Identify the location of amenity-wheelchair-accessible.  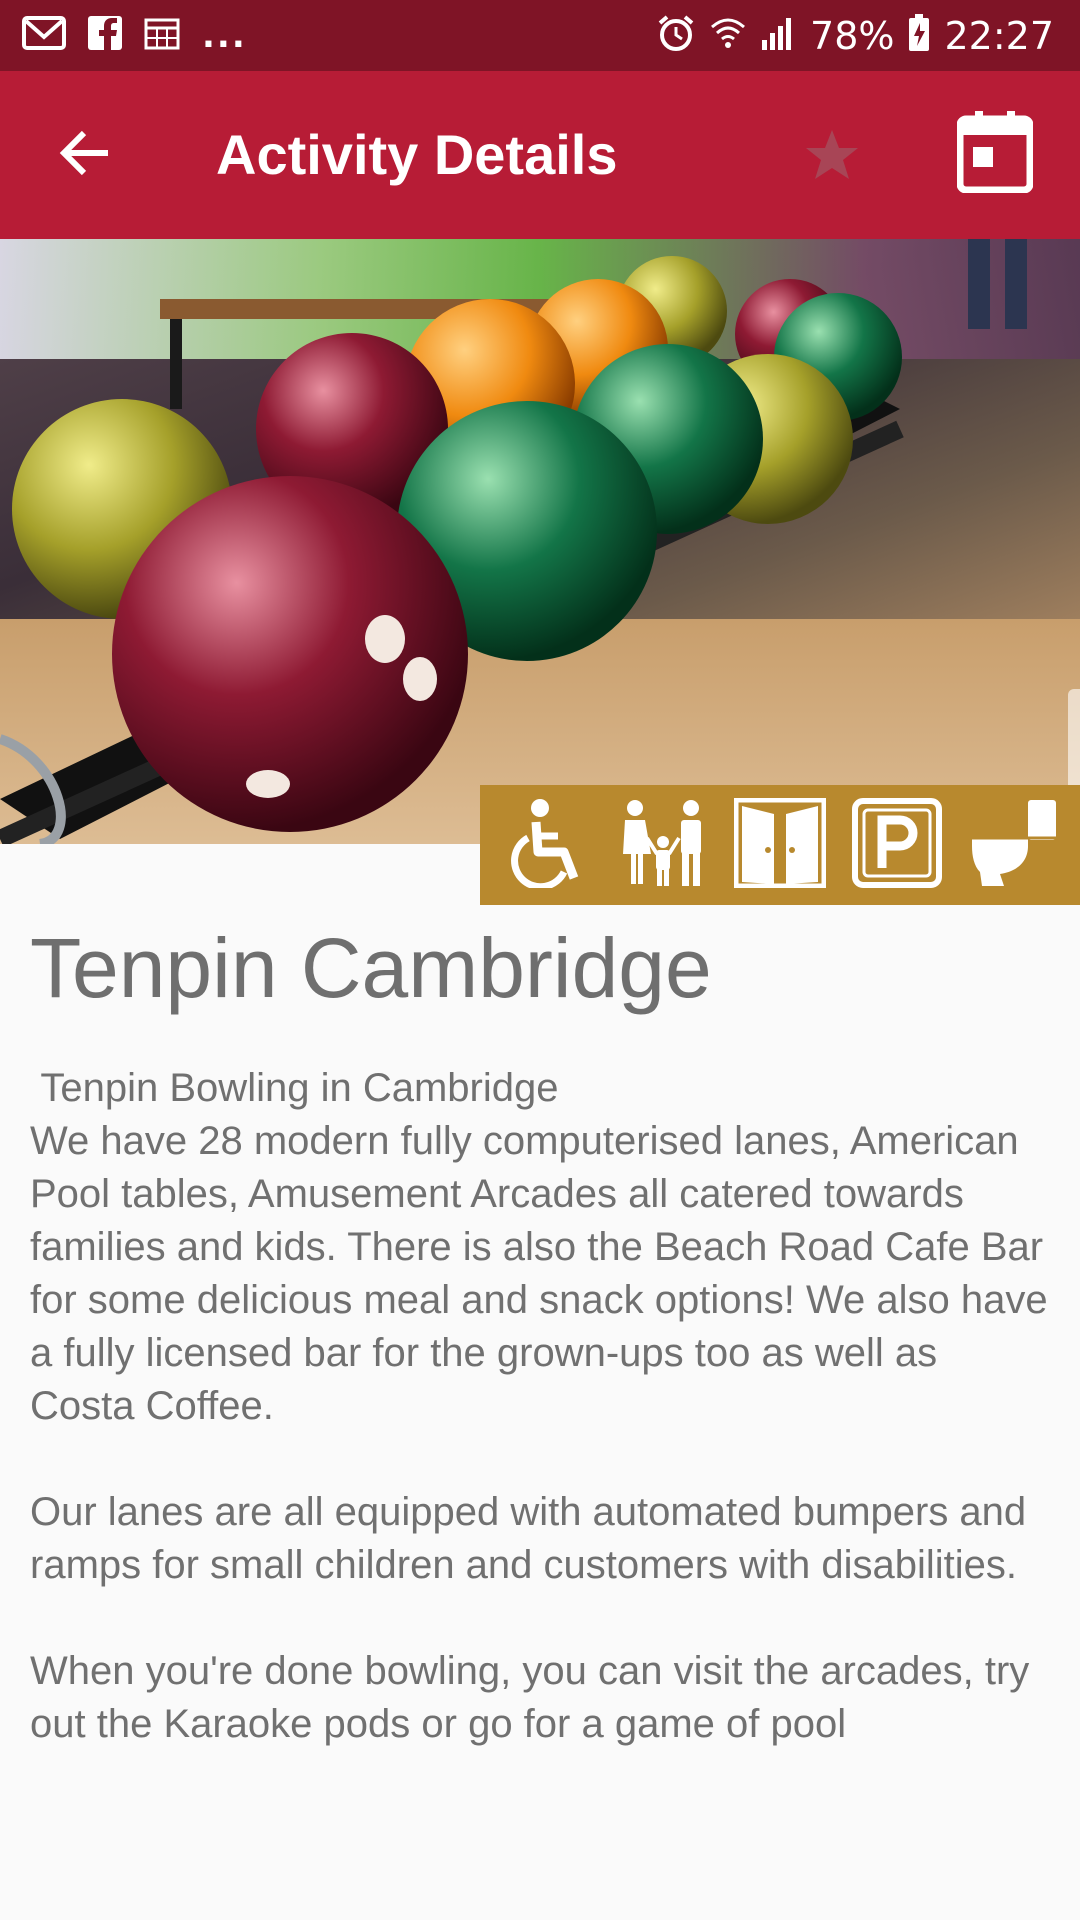
(546, 845).